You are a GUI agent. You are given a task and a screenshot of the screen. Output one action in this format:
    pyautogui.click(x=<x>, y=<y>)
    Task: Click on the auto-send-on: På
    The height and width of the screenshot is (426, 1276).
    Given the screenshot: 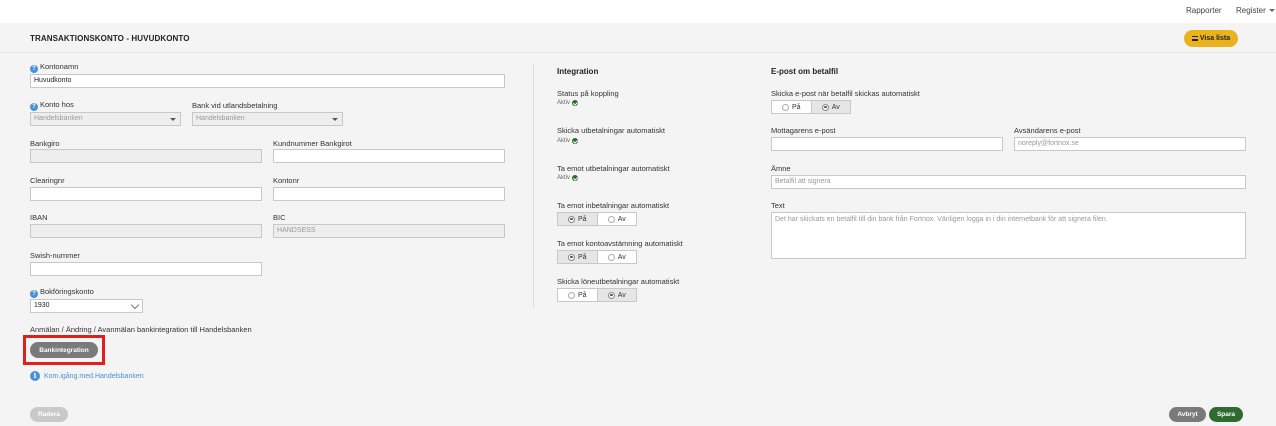 What is the action you would take?
    pyautogui.click(x=791, y=107)
    